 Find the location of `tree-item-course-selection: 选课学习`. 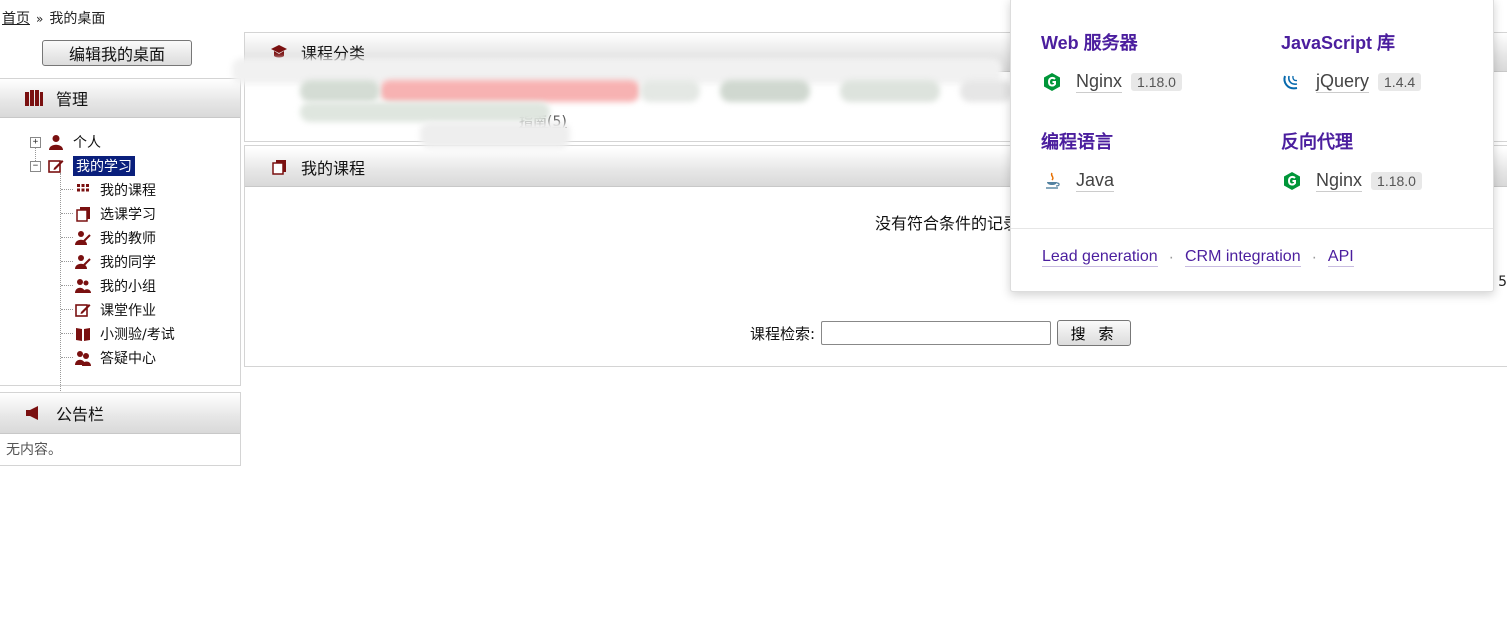

tree-item-course-selection: 选课学习 is located at coordinates (115, 214).